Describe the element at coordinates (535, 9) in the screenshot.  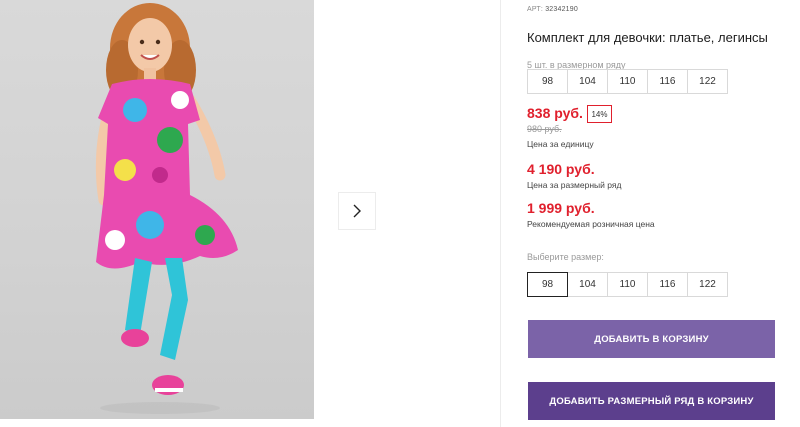
I see `article-label: АРТ:` at that location.